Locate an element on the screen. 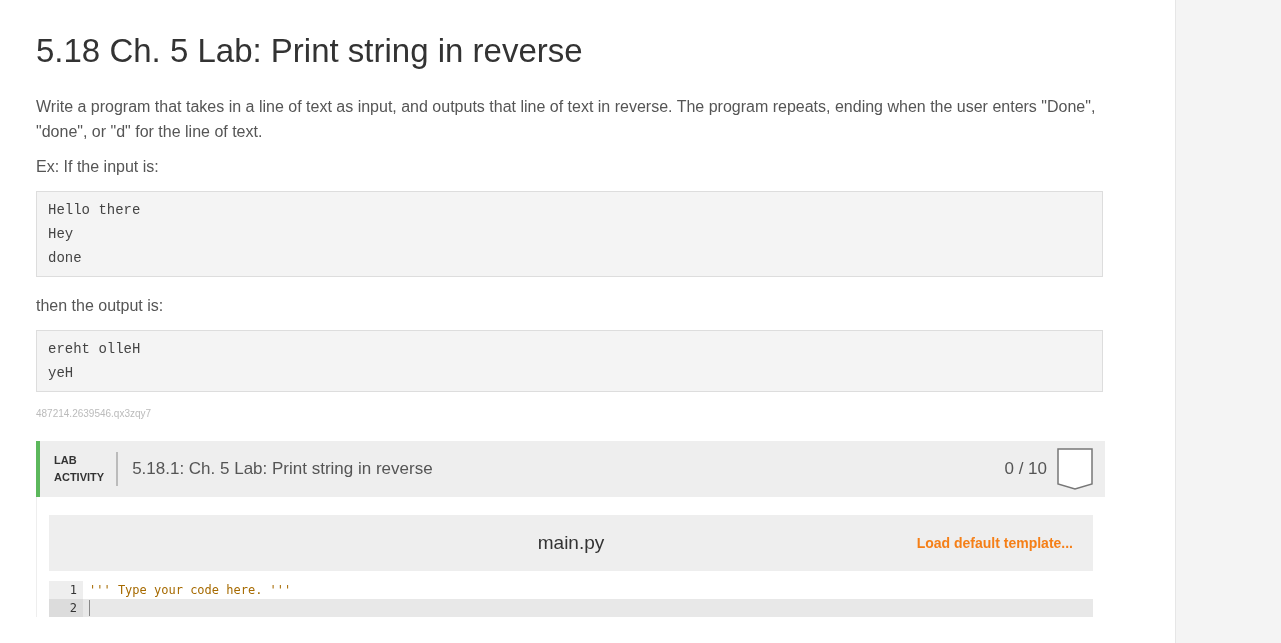  code-line: Hey is located at coordinates (61, 234).